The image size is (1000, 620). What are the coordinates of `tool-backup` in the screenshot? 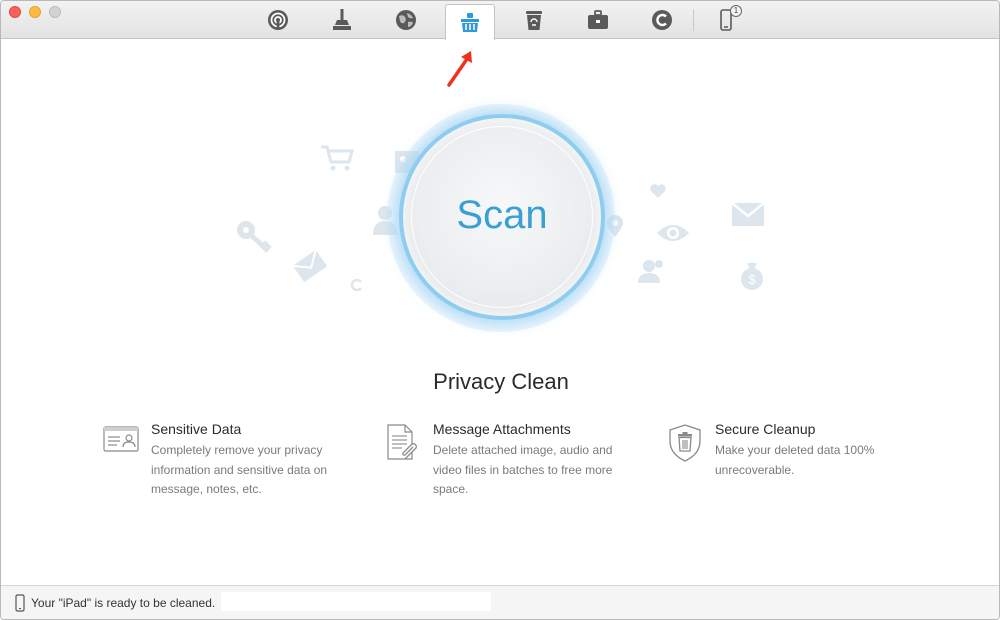 It's located at (662, 20).